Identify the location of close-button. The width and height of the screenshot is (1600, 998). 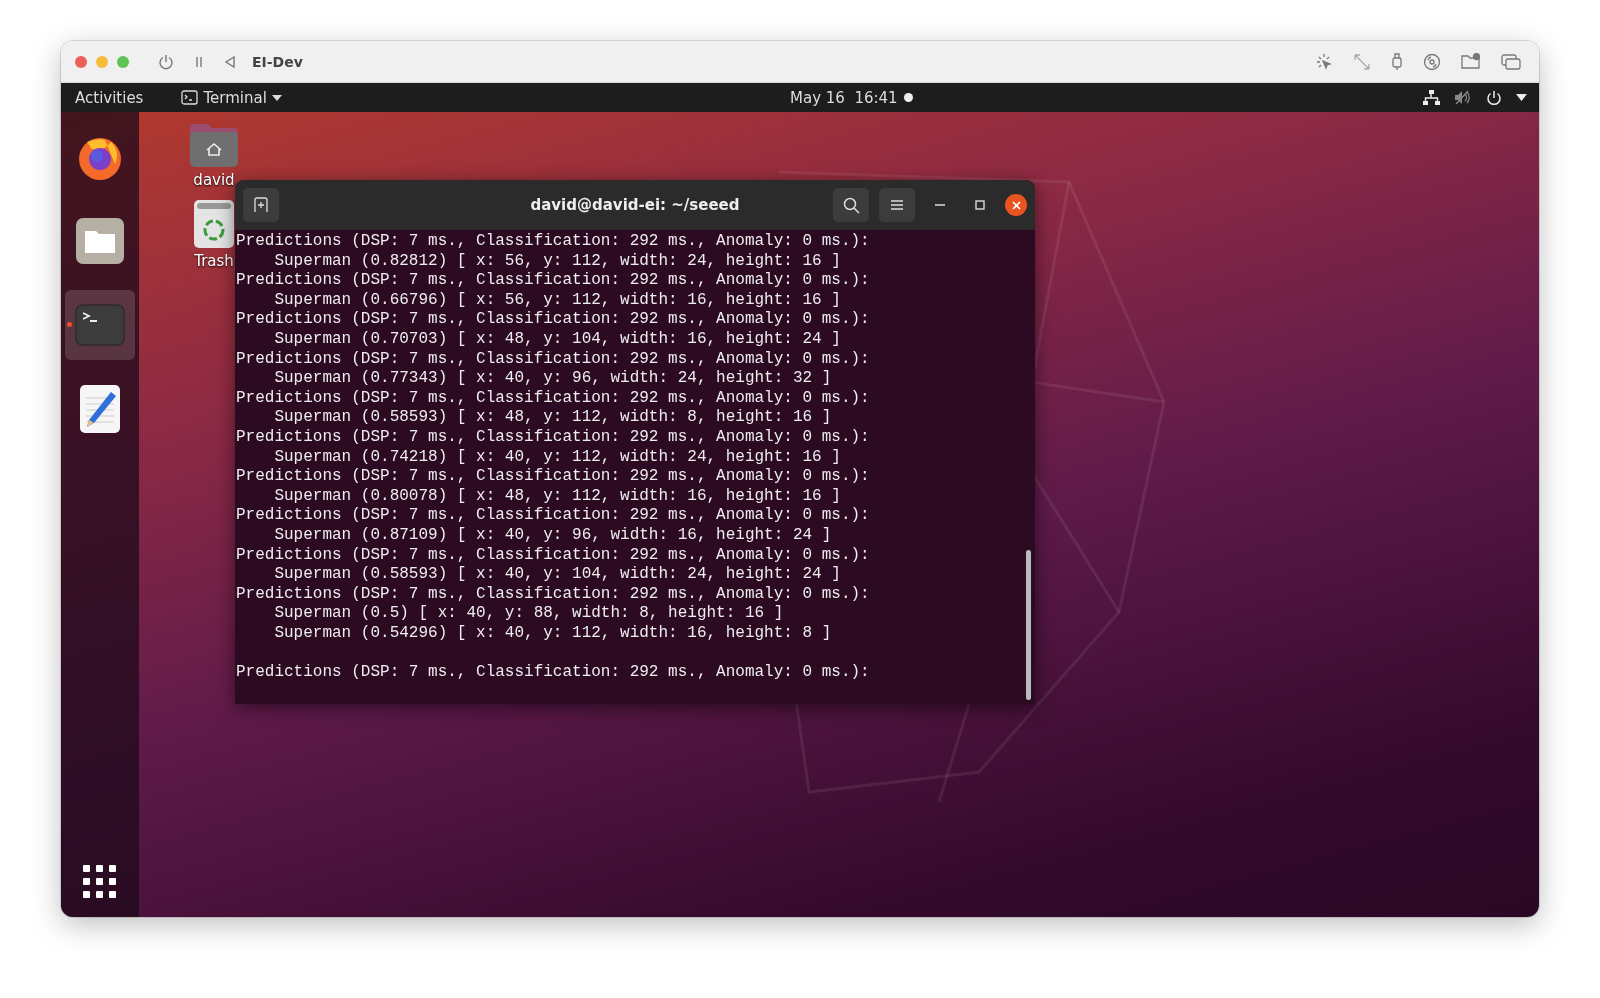
(1016, 205).